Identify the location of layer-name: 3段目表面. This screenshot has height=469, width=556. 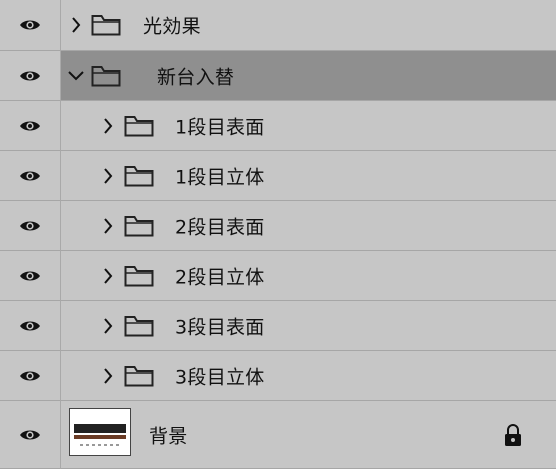
(220, 327).